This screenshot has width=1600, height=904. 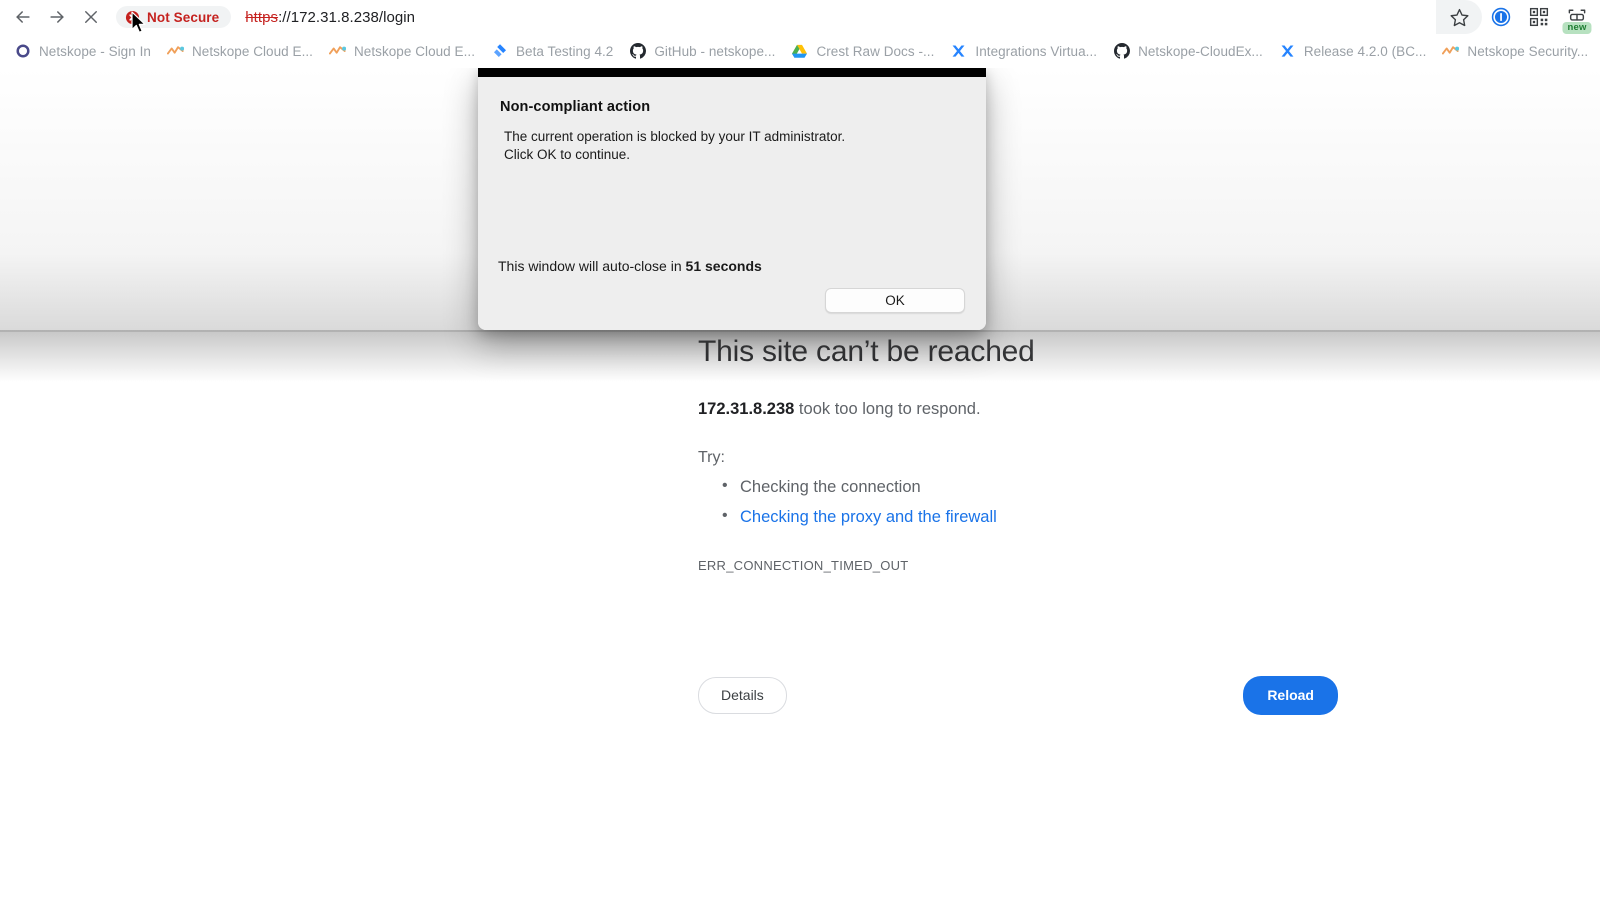 I want to click on try-label: Try:, so click(x=711, y=458).